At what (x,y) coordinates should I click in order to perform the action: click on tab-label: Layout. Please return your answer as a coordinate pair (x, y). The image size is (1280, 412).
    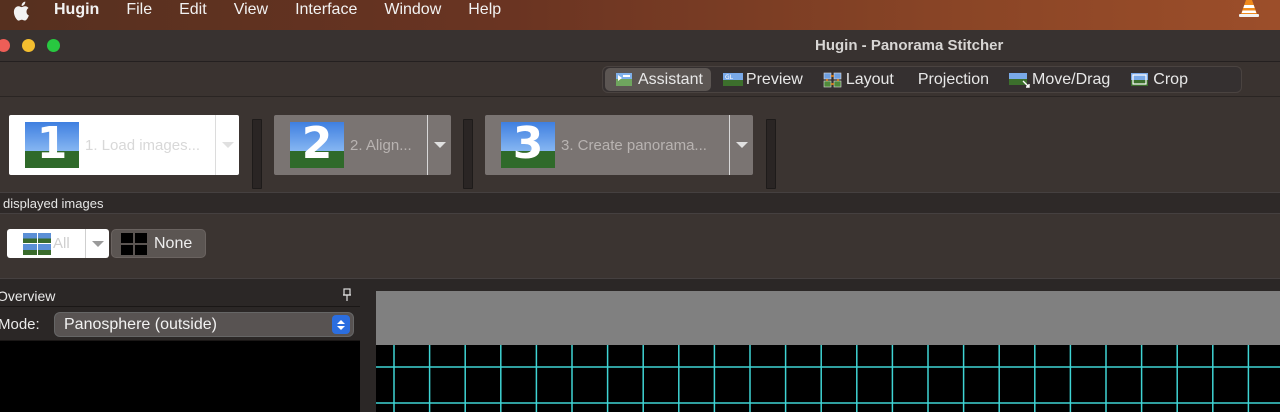
    Looking at the image, I should click on (869, 79).